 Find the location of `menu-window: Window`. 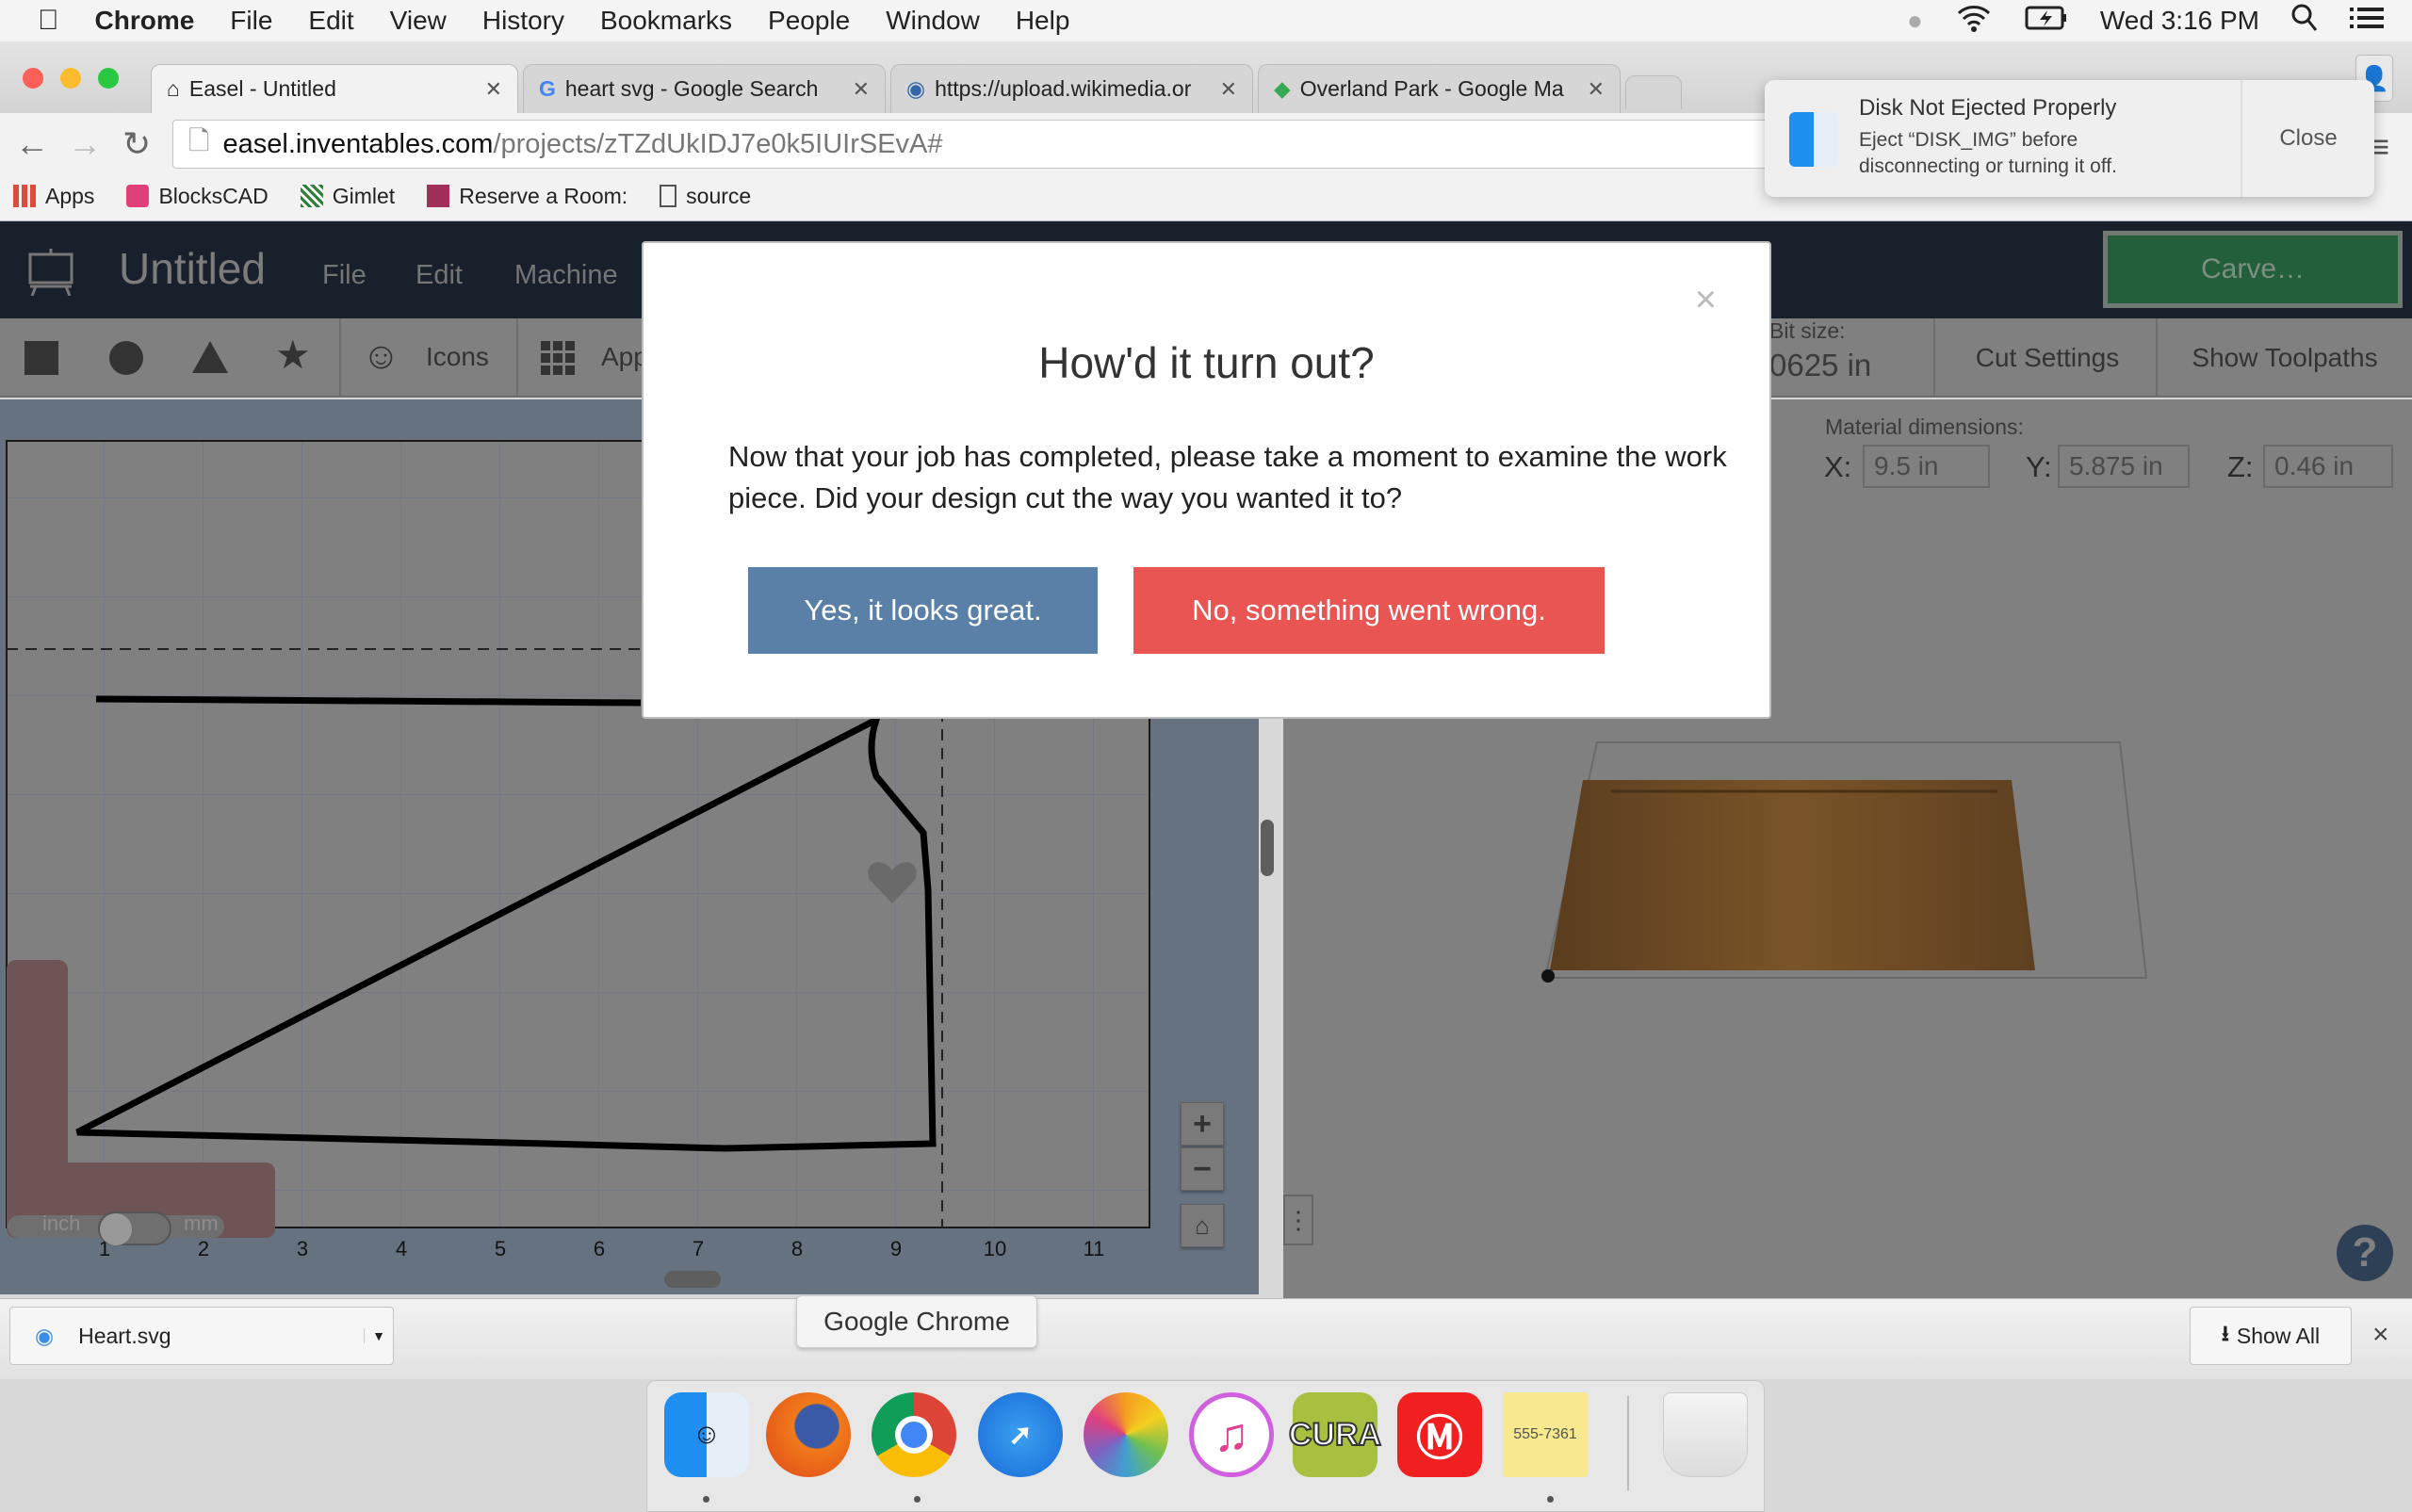

menu-window: Window is located at coordinates (933, 21).